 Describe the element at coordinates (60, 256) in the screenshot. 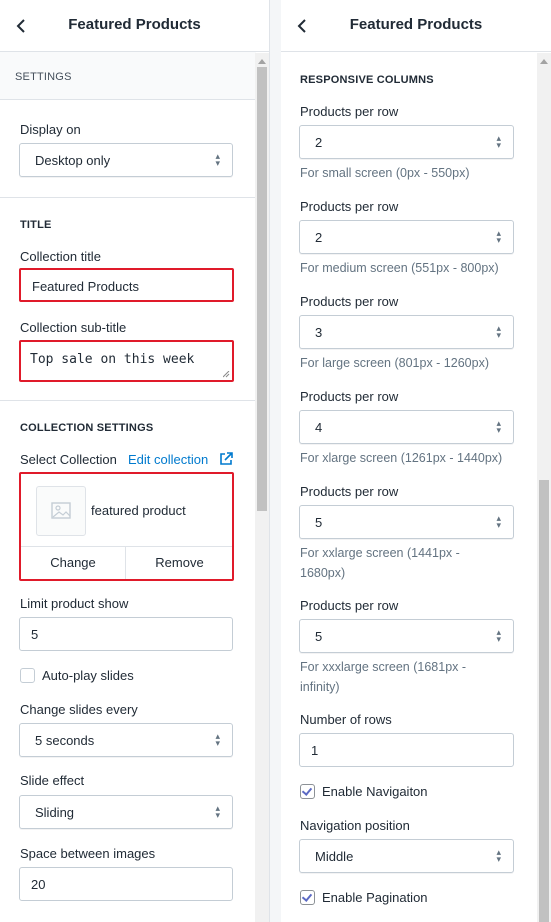

I see `collection-title-label: Collection title` at that location.